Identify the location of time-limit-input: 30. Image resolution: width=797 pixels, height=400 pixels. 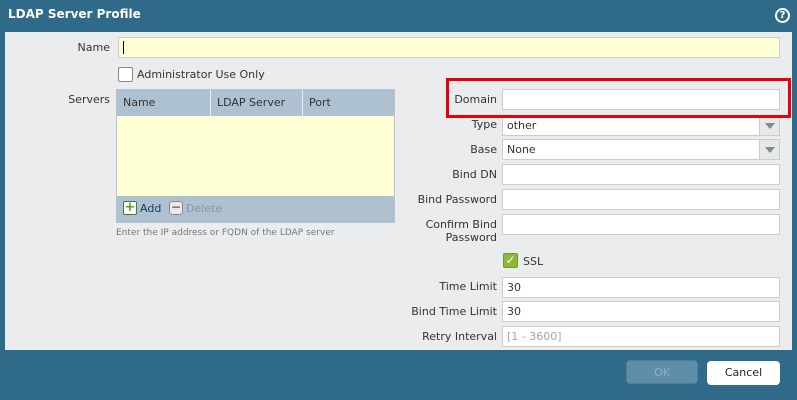
(641, 287).